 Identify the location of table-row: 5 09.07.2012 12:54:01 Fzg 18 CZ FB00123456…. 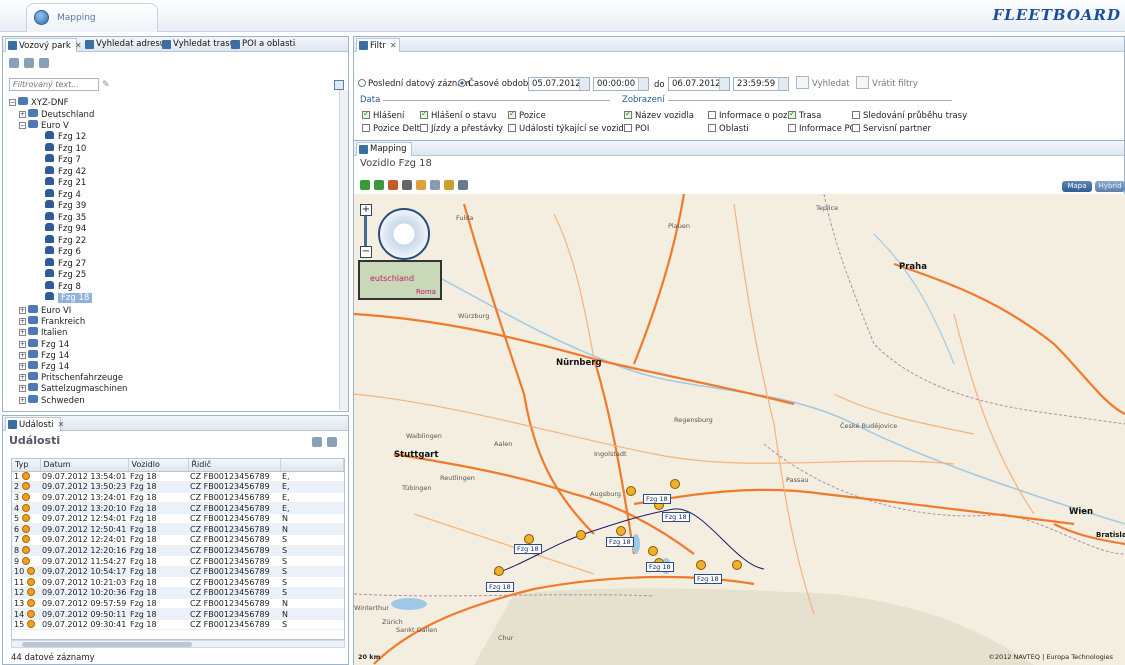
(178, 519).